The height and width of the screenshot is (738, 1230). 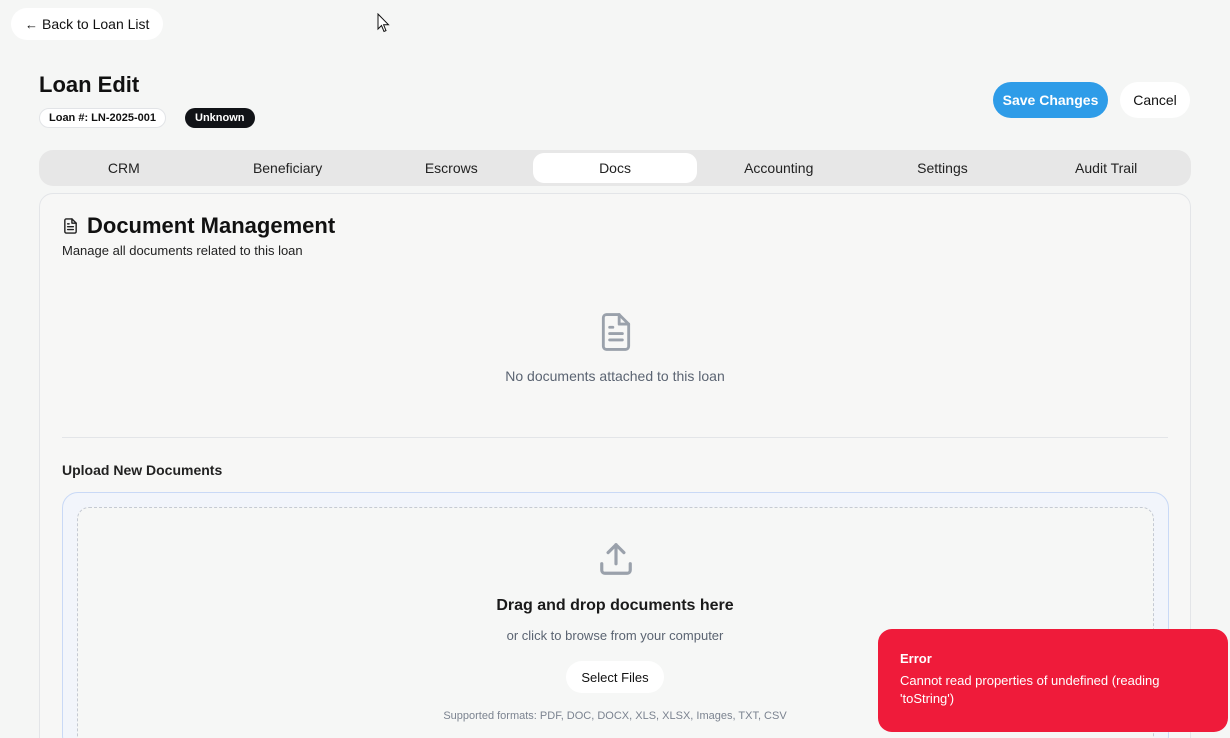 I want to click on dropzone-title: Drag and drop documents here, so click(x=615, y=605).